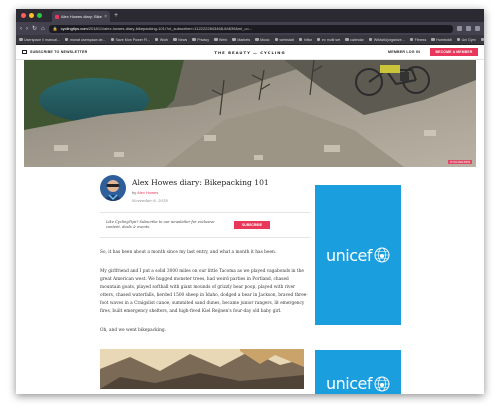 This screenshot has height=409, width=500. I want to click on tab-close-icon: ×, so click(105, 17).